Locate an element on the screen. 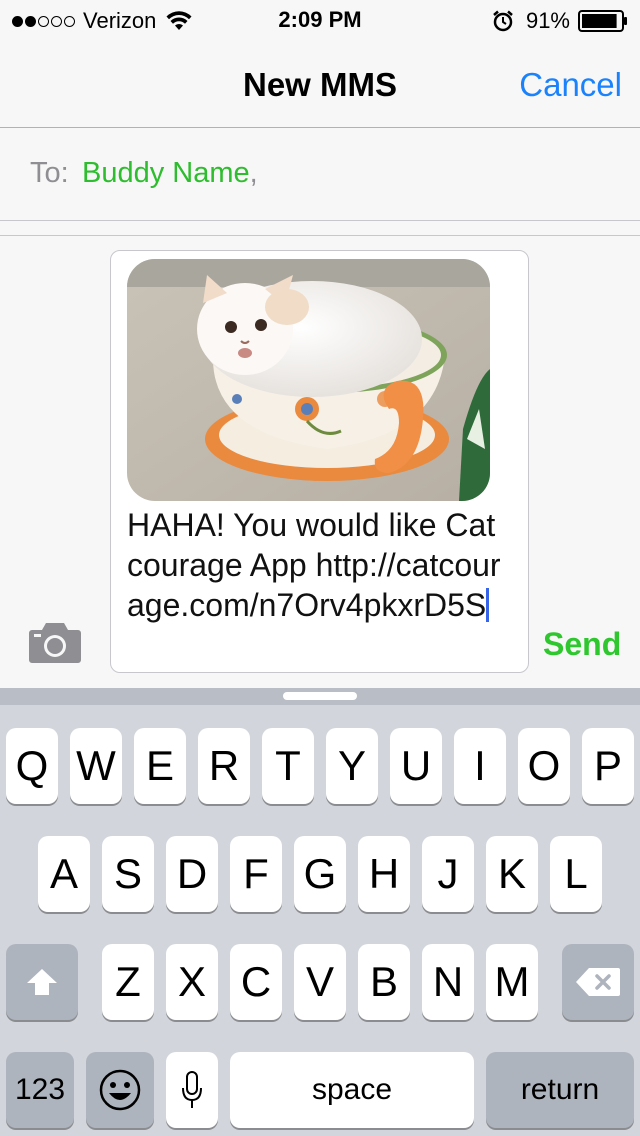 This screenshot has height=1136, width=640. battery-icon is located at coordinates (602, 21).